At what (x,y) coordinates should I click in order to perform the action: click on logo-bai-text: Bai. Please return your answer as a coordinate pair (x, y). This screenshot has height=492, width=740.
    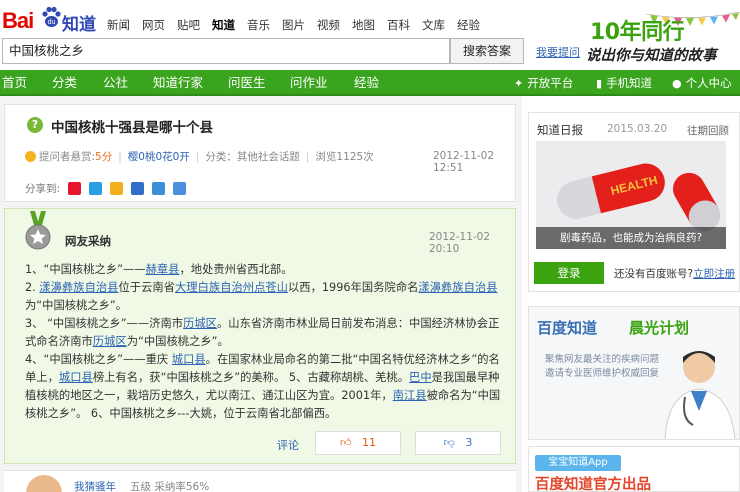
    Looking at the image, I should click on (18, 20).